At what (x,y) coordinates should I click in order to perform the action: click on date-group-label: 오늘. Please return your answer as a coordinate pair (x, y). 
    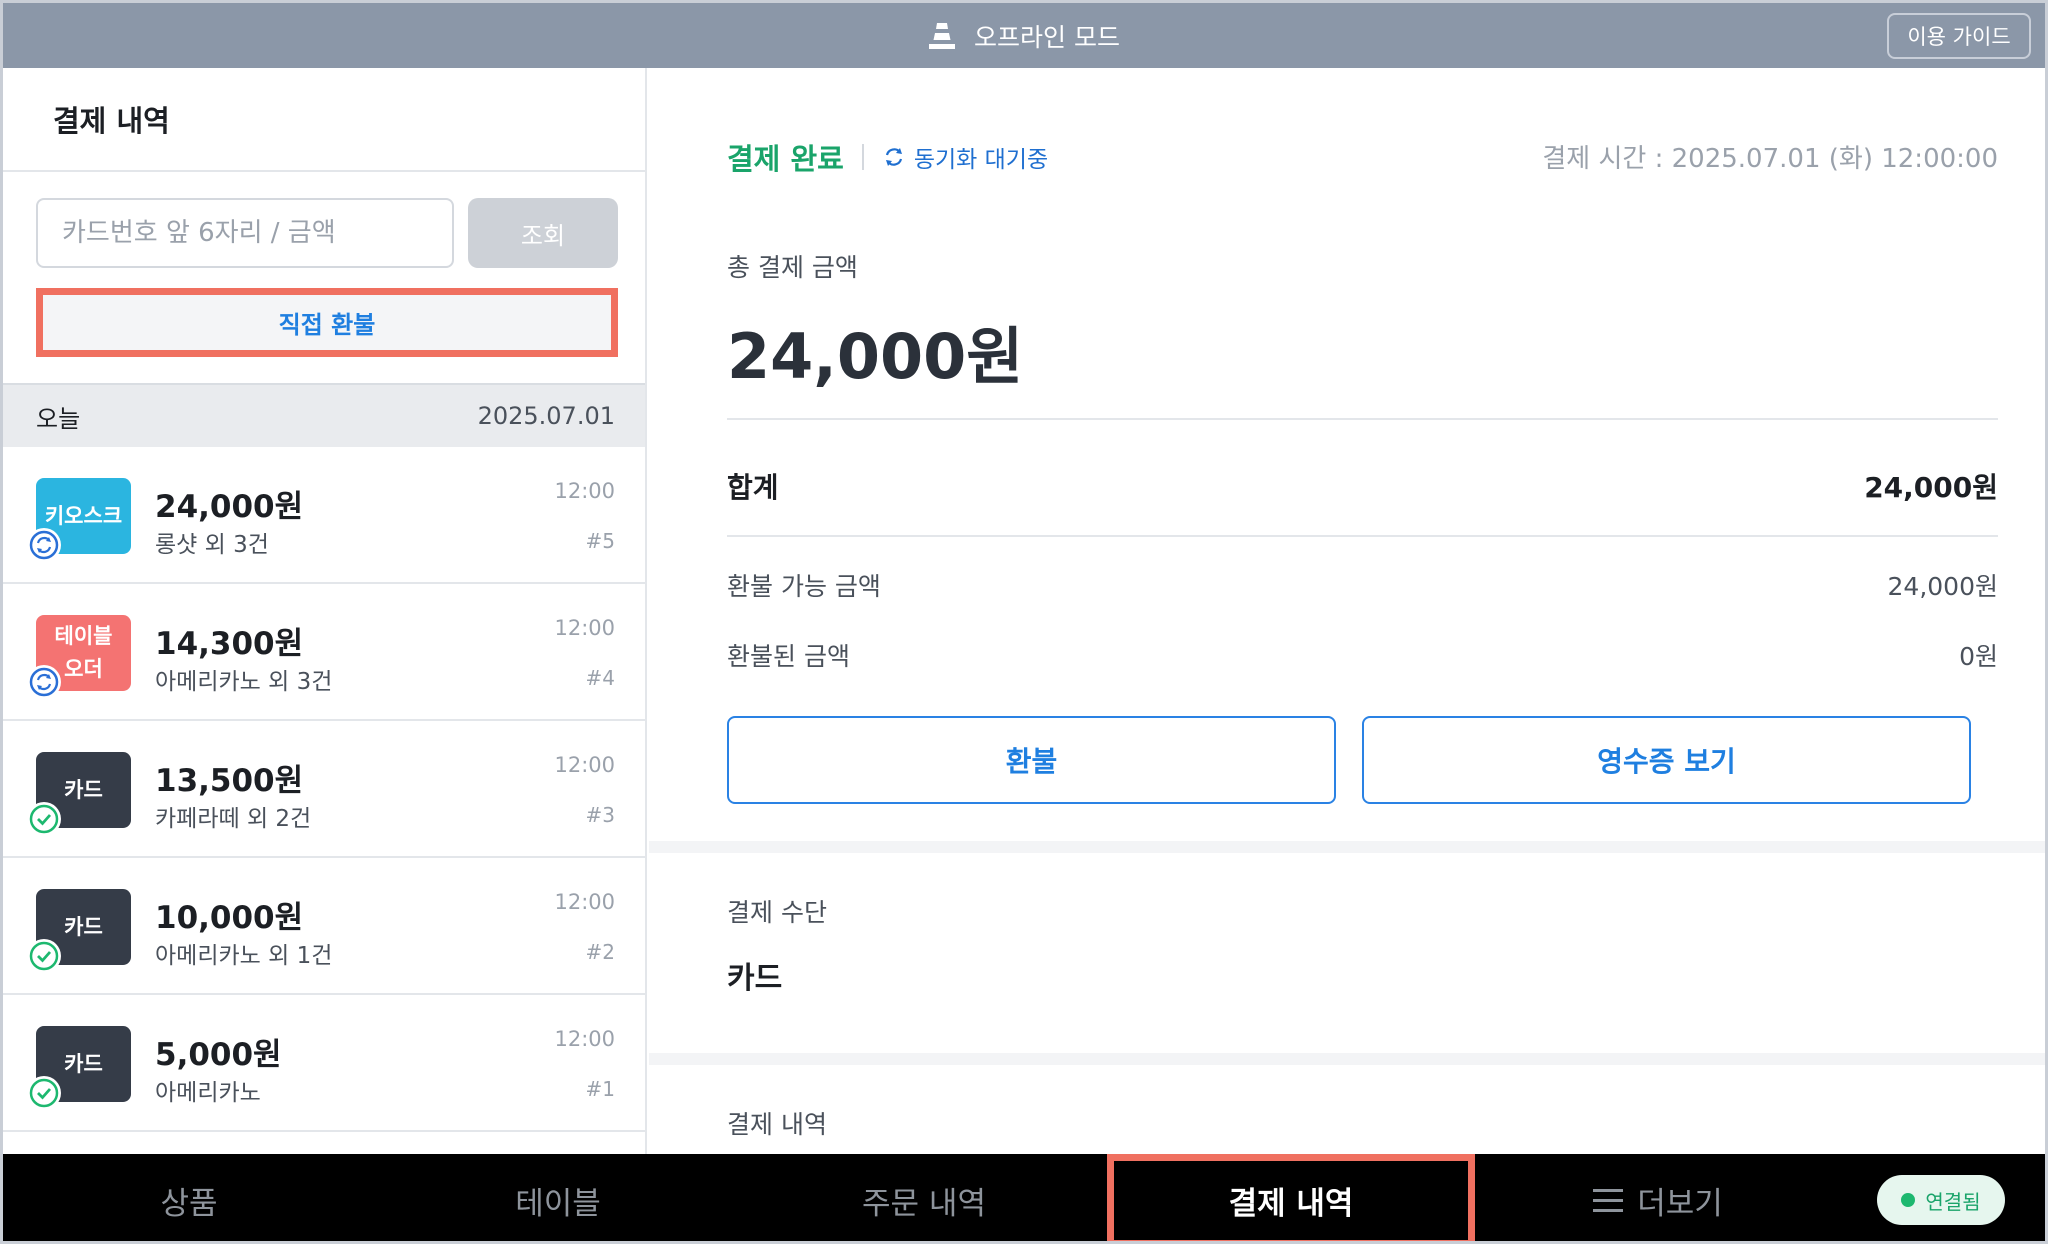
    Looking at the image, I should click on (58, 418).